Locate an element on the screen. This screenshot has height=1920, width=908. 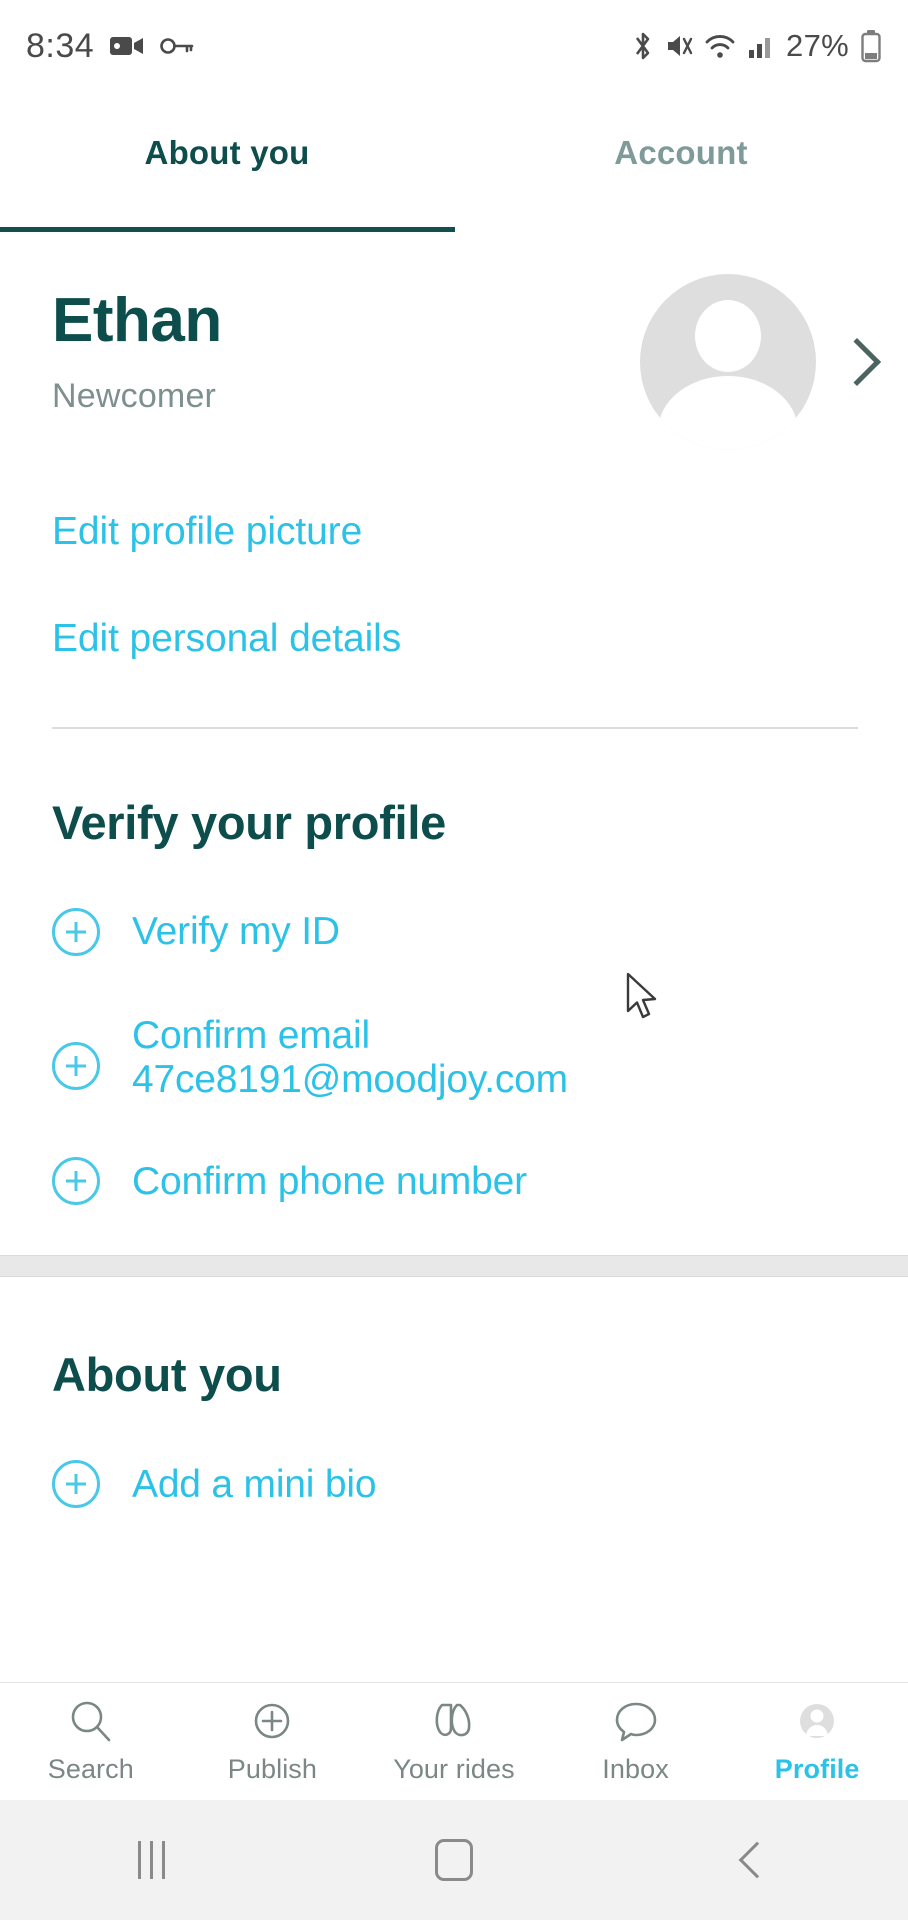
confirm-phone-label: Confirm phone number is located at coordinates (329, 1181).